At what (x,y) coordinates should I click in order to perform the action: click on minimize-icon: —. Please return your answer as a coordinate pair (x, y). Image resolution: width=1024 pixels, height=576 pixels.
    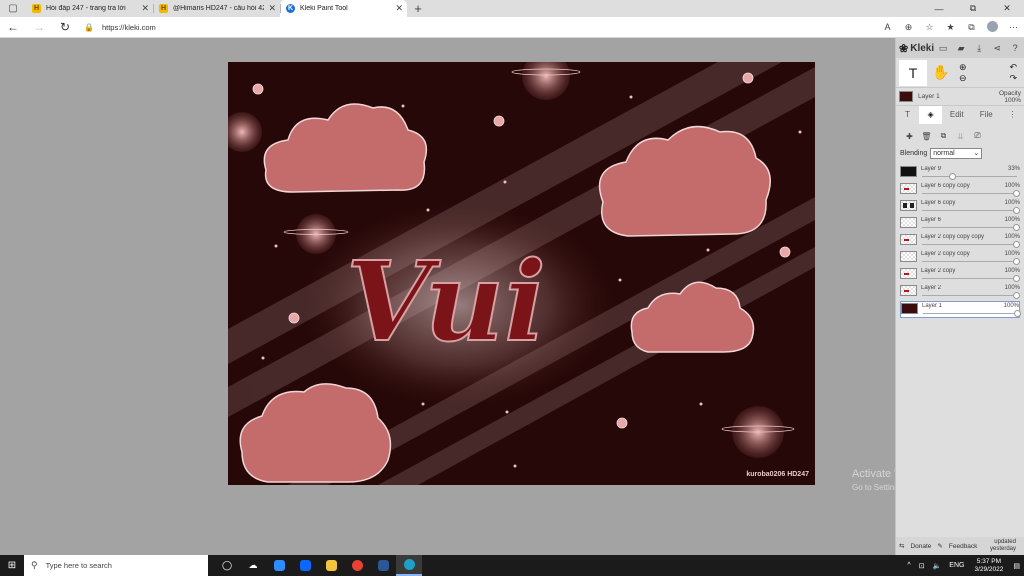
    Looking at the image, I should click on (939, 8).